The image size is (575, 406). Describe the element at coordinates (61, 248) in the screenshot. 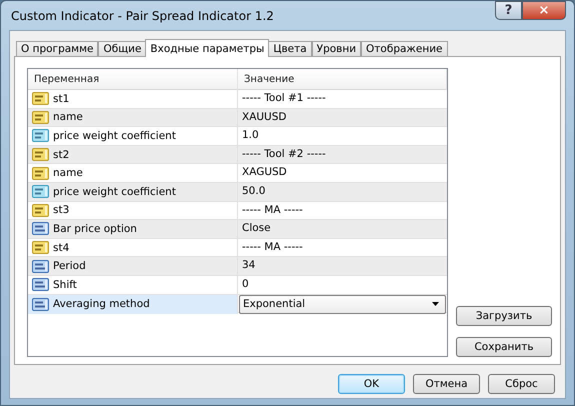

I see `parameter-name: st4` at that location.